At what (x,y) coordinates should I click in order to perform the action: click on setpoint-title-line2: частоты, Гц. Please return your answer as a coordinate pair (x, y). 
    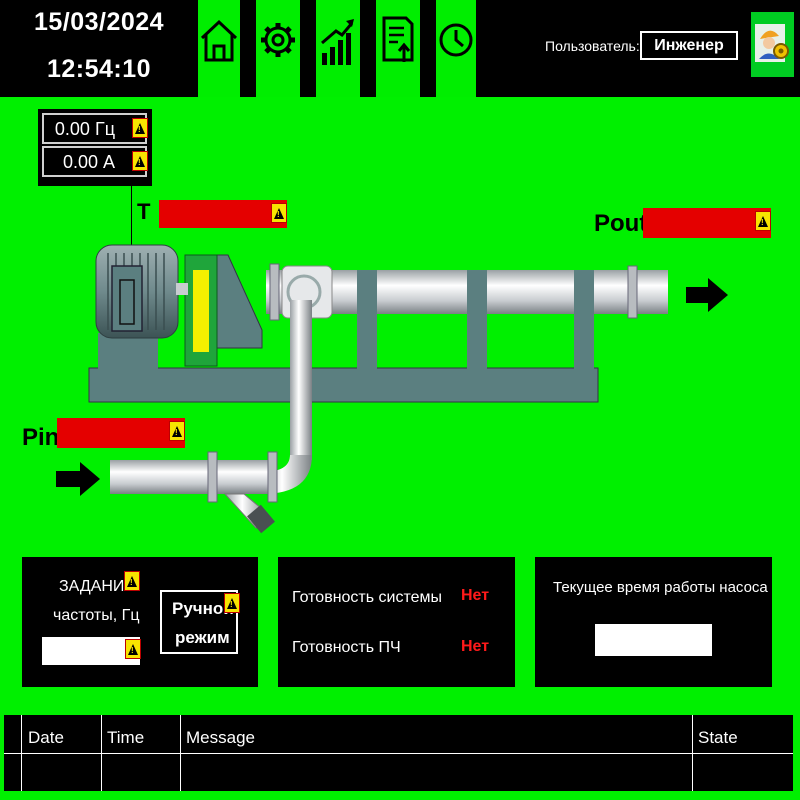
    Looking at the image, I should click on (96, 615).